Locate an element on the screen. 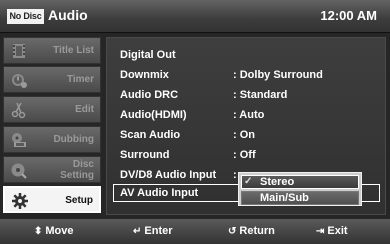 This screenshot has height=244, width=390. hint-label: Exit is located at coordinates (337, 231).